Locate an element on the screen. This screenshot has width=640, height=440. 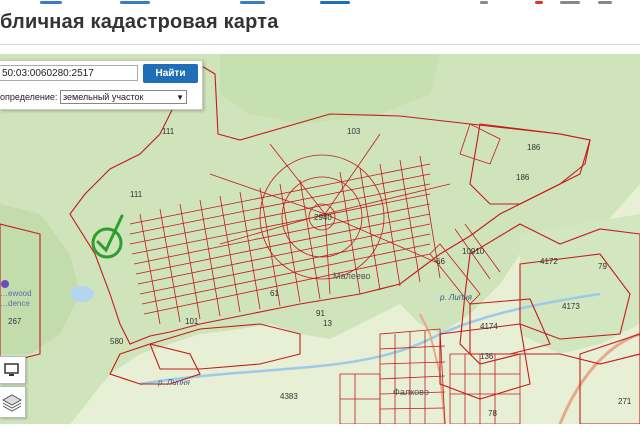
parcel-label: 91 is located at coordinates (320, 313).